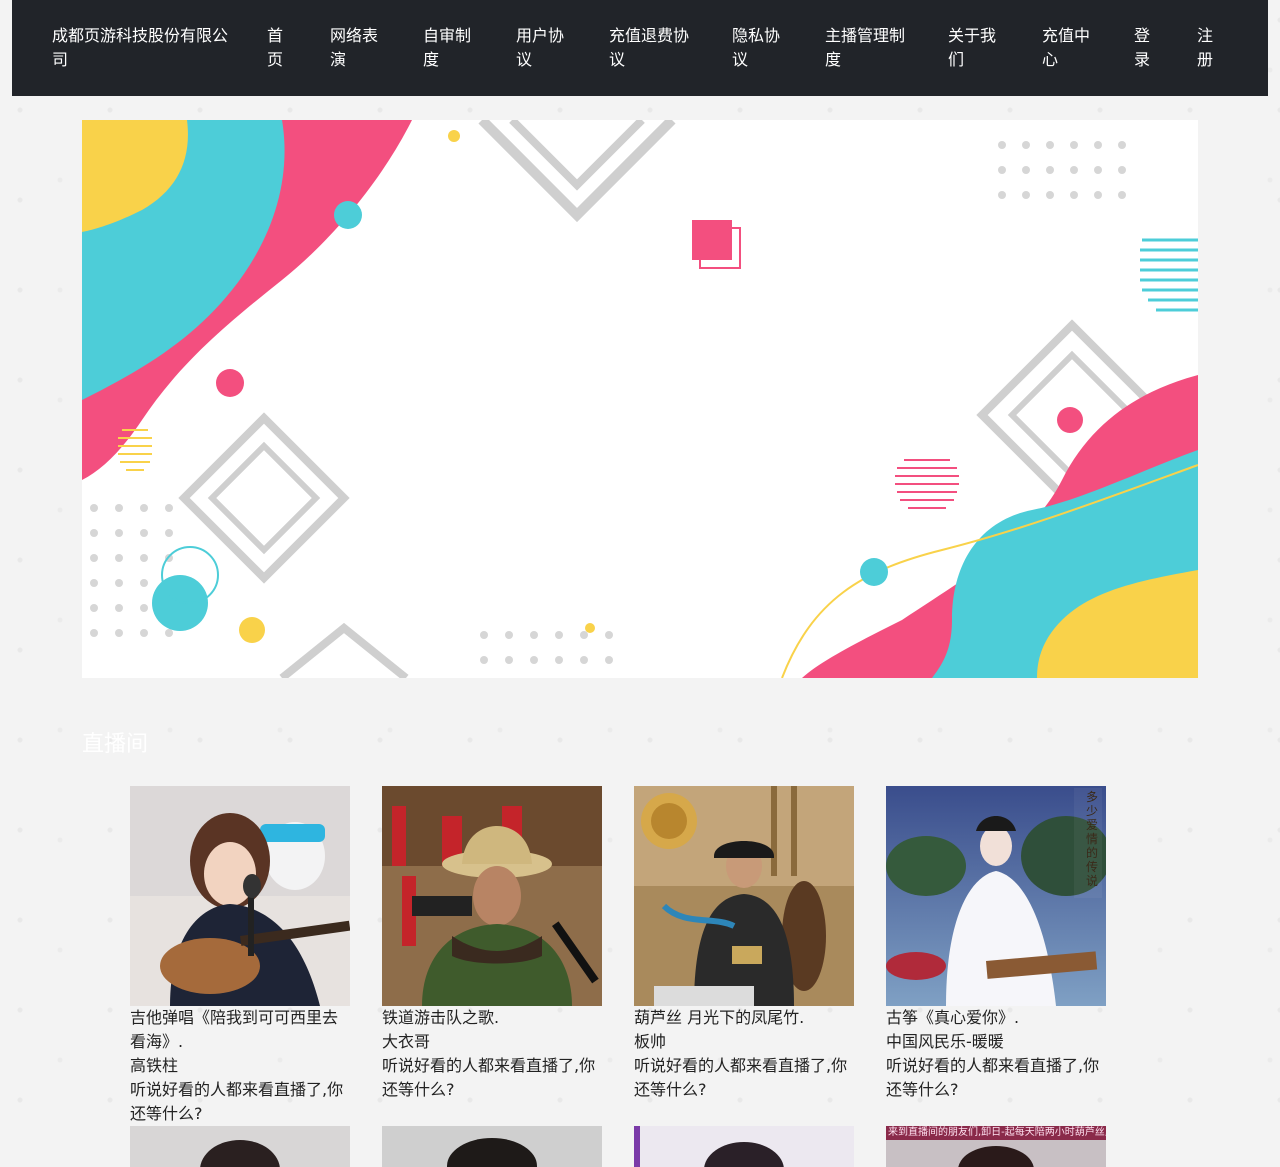 The image size is (1280, 1167). I want to click on thumbnail-image-singer-hat, so click(492, 896).